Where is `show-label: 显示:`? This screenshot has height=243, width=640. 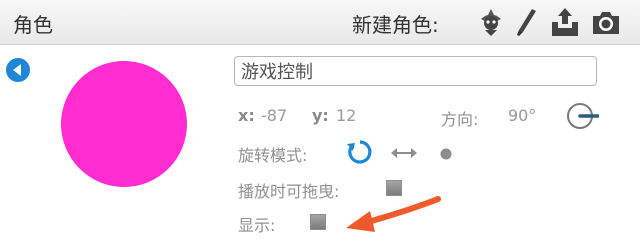 show-label: 显示: is located at coordinates (257, 225).